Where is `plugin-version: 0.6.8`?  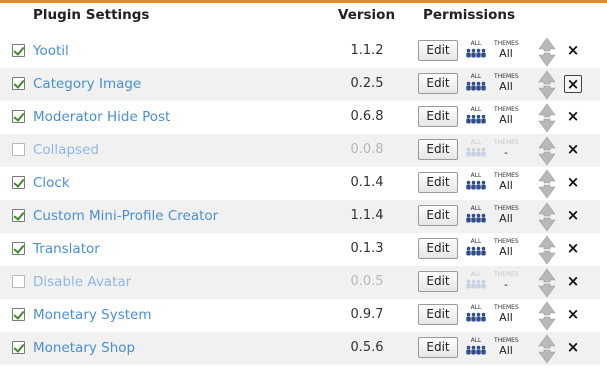 plugin-version: 0.6.8 is located at coordinates (367, 116).